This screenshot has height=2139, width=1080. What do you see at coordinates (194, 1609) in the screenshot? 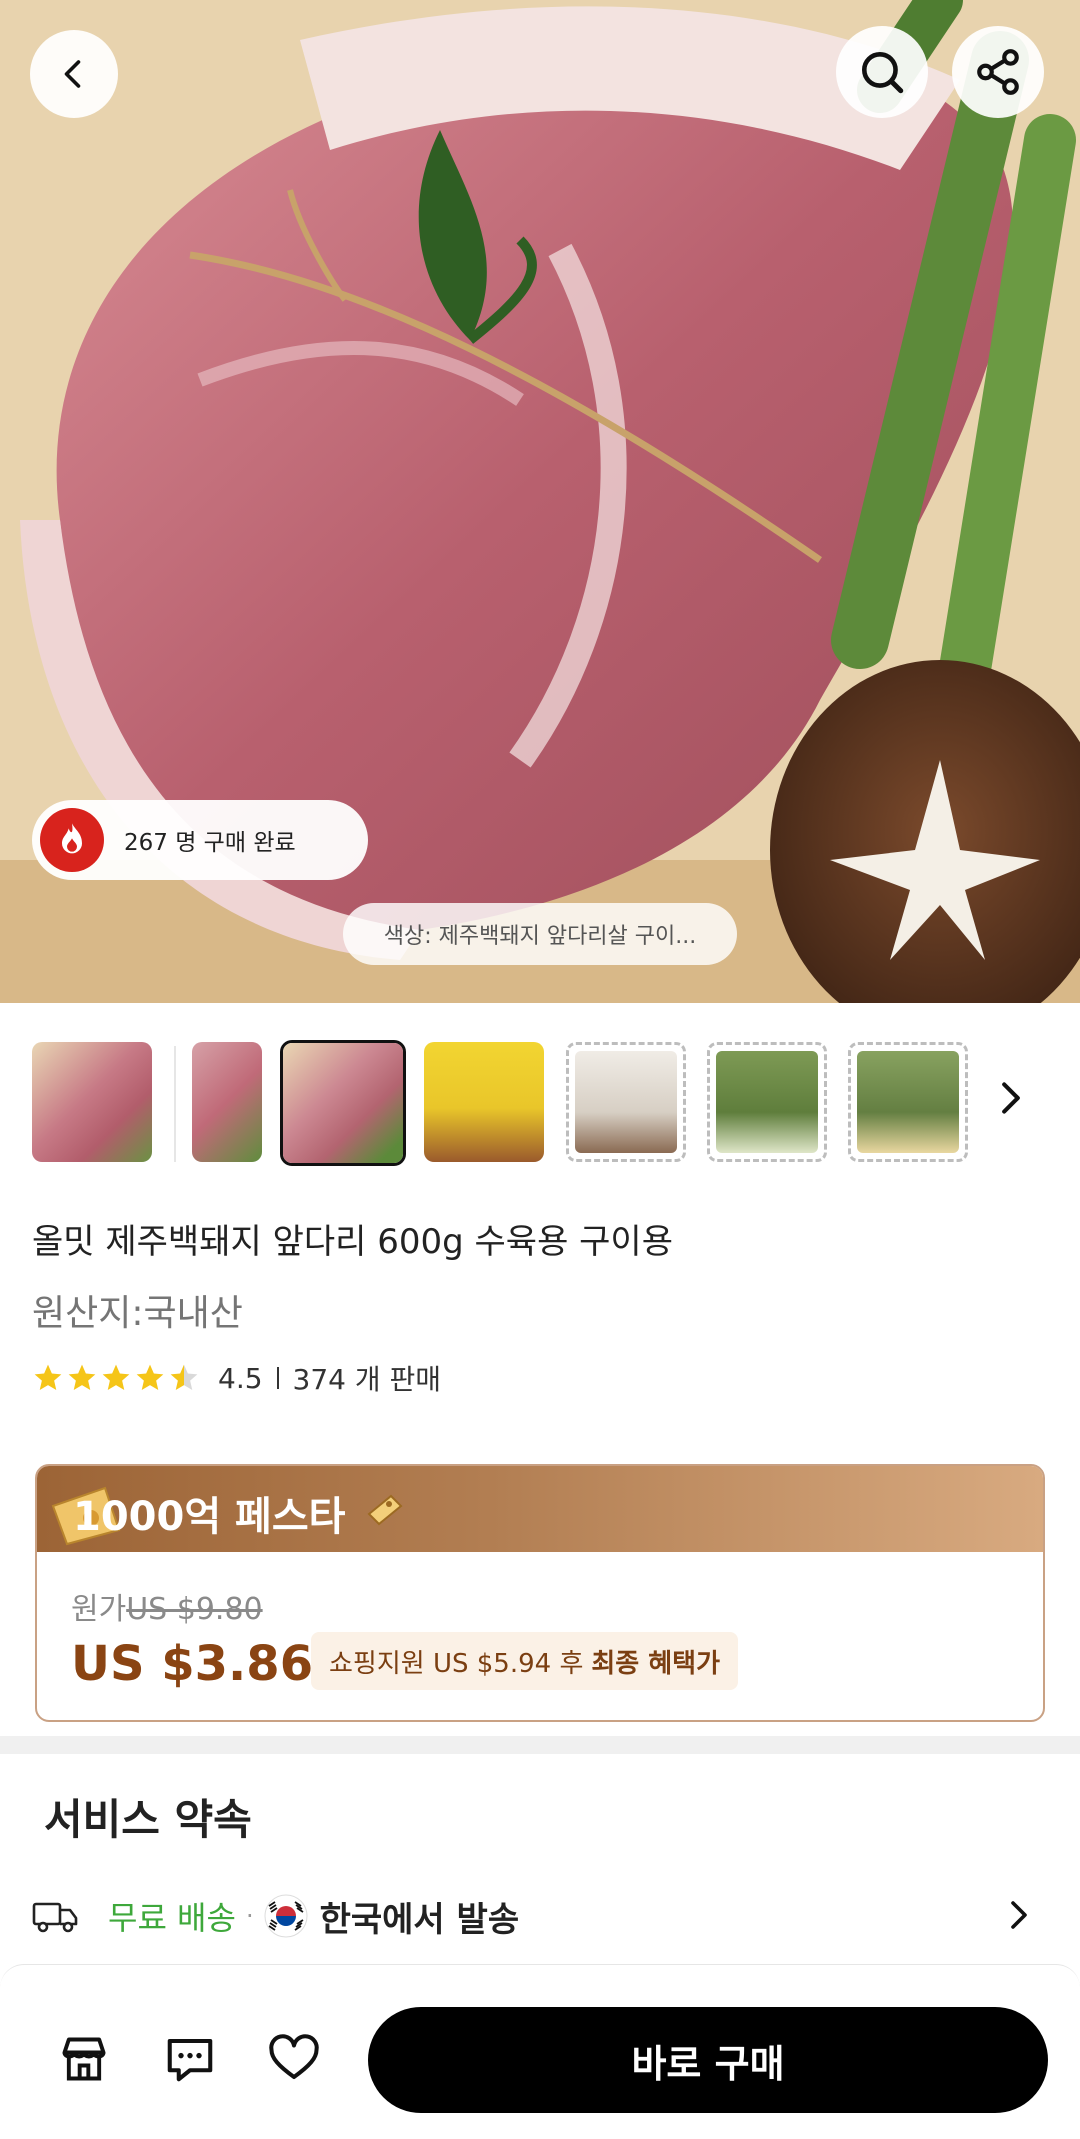
I see `original-price: US $9.80` at bounding box center [194, 1609].